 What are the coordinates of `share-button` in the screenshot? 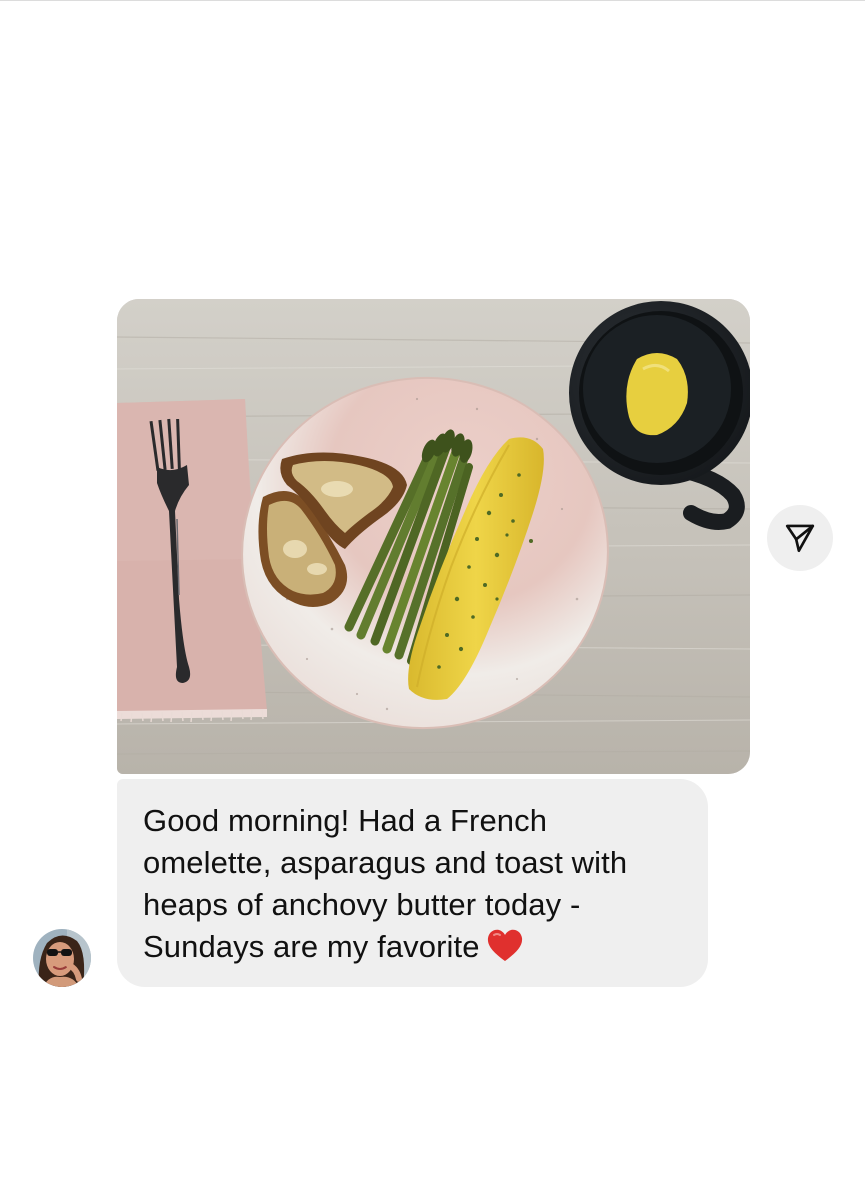 It's located at (800, 538).